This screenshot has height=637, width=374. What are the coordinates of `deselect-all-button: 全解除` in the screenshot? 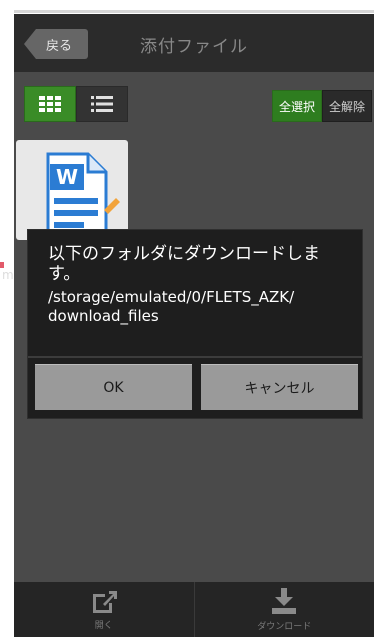 It's located at (346, 106).